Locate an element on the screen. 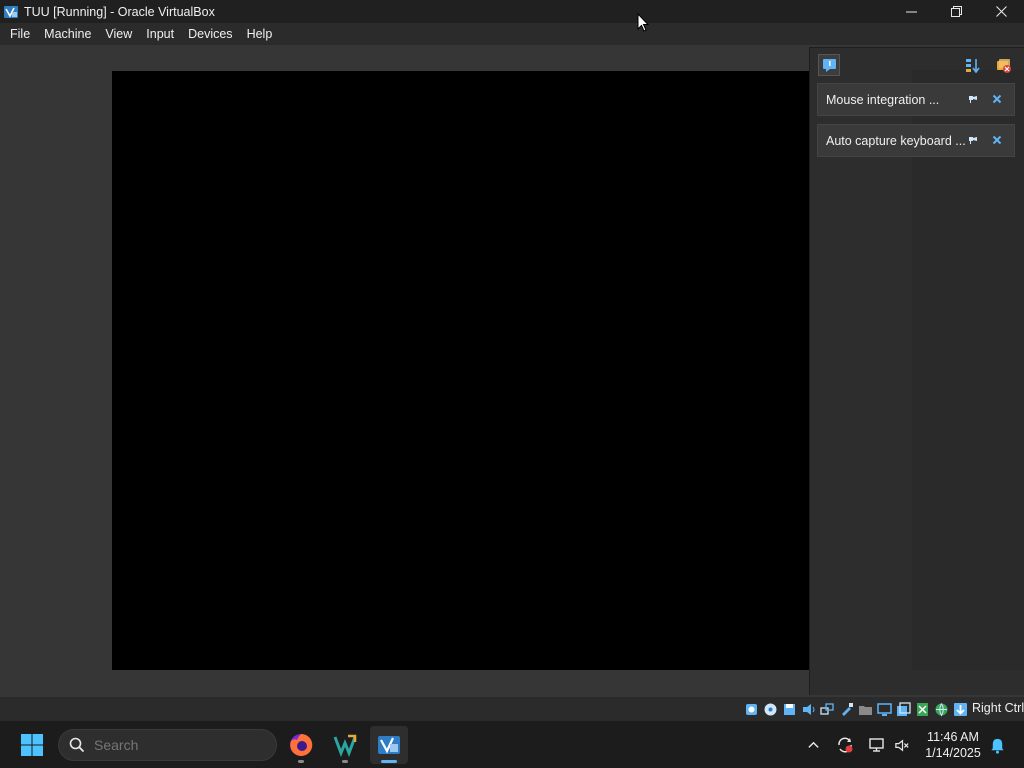 This screenshot has height=768, width=1024. tray-update-status is located at coordinates (845, 744).